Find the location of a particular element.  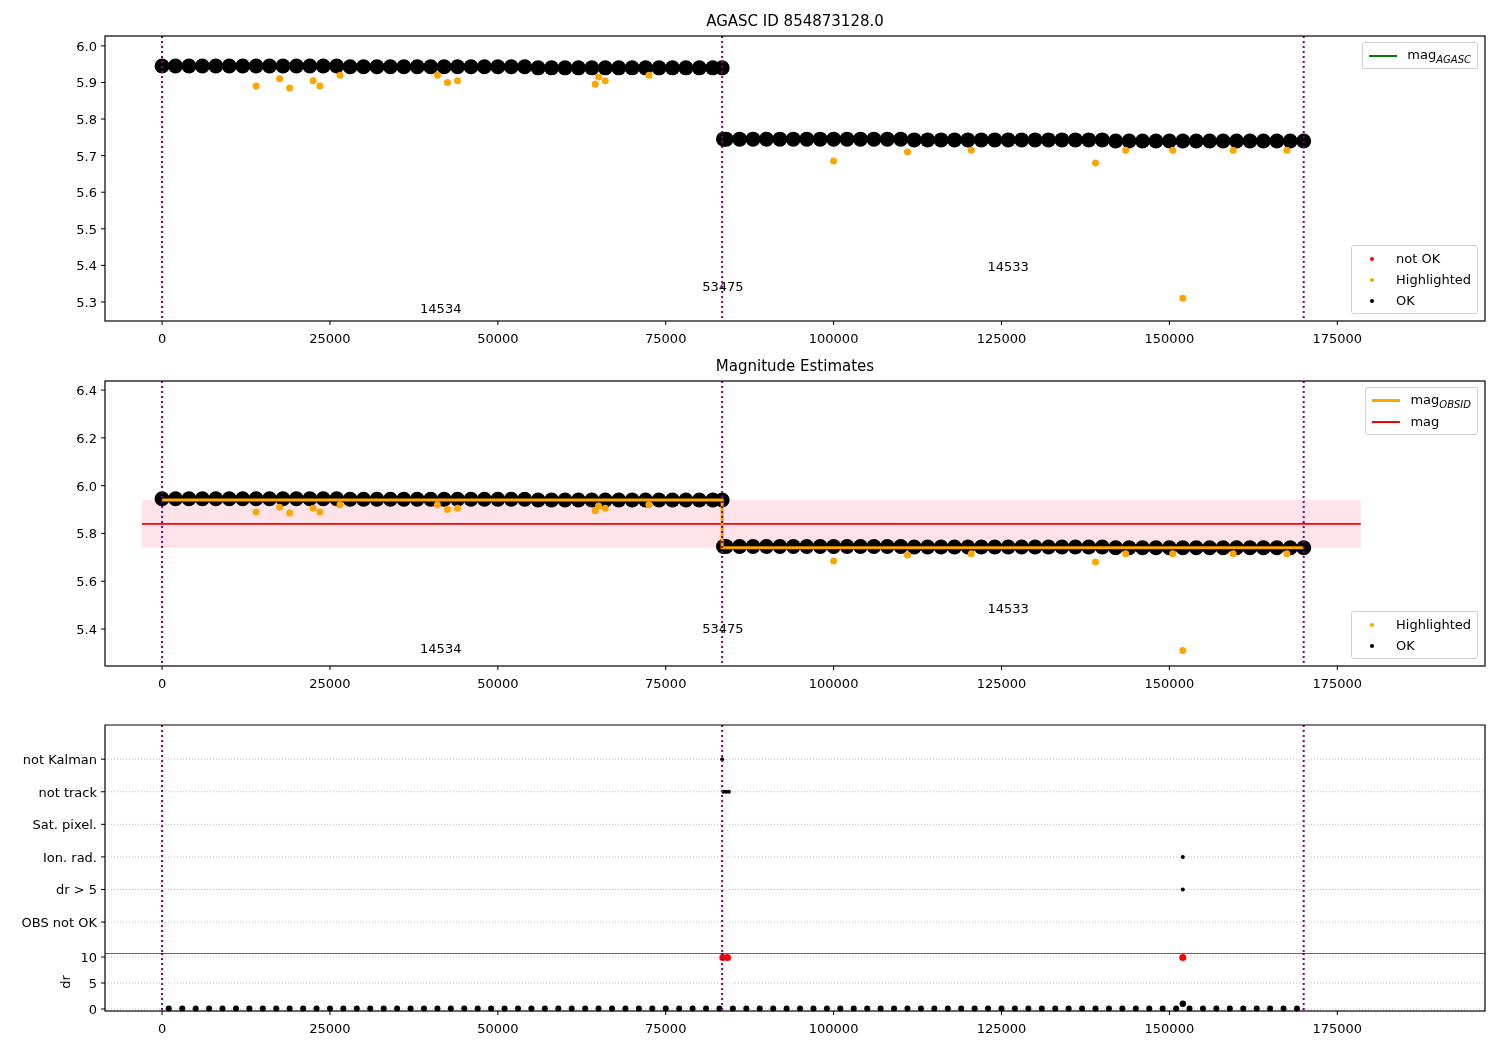

row-label: OBS not OK is located at coordinates (59, 923).